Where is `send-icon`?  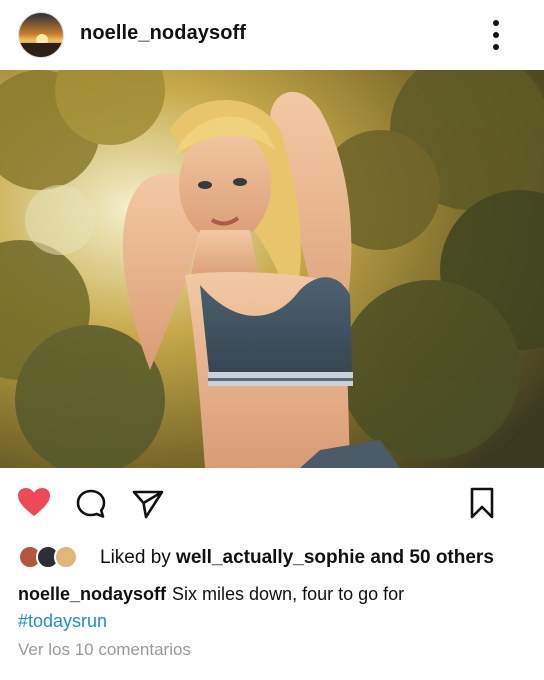 send-icon is located at coordinates (148, 504).